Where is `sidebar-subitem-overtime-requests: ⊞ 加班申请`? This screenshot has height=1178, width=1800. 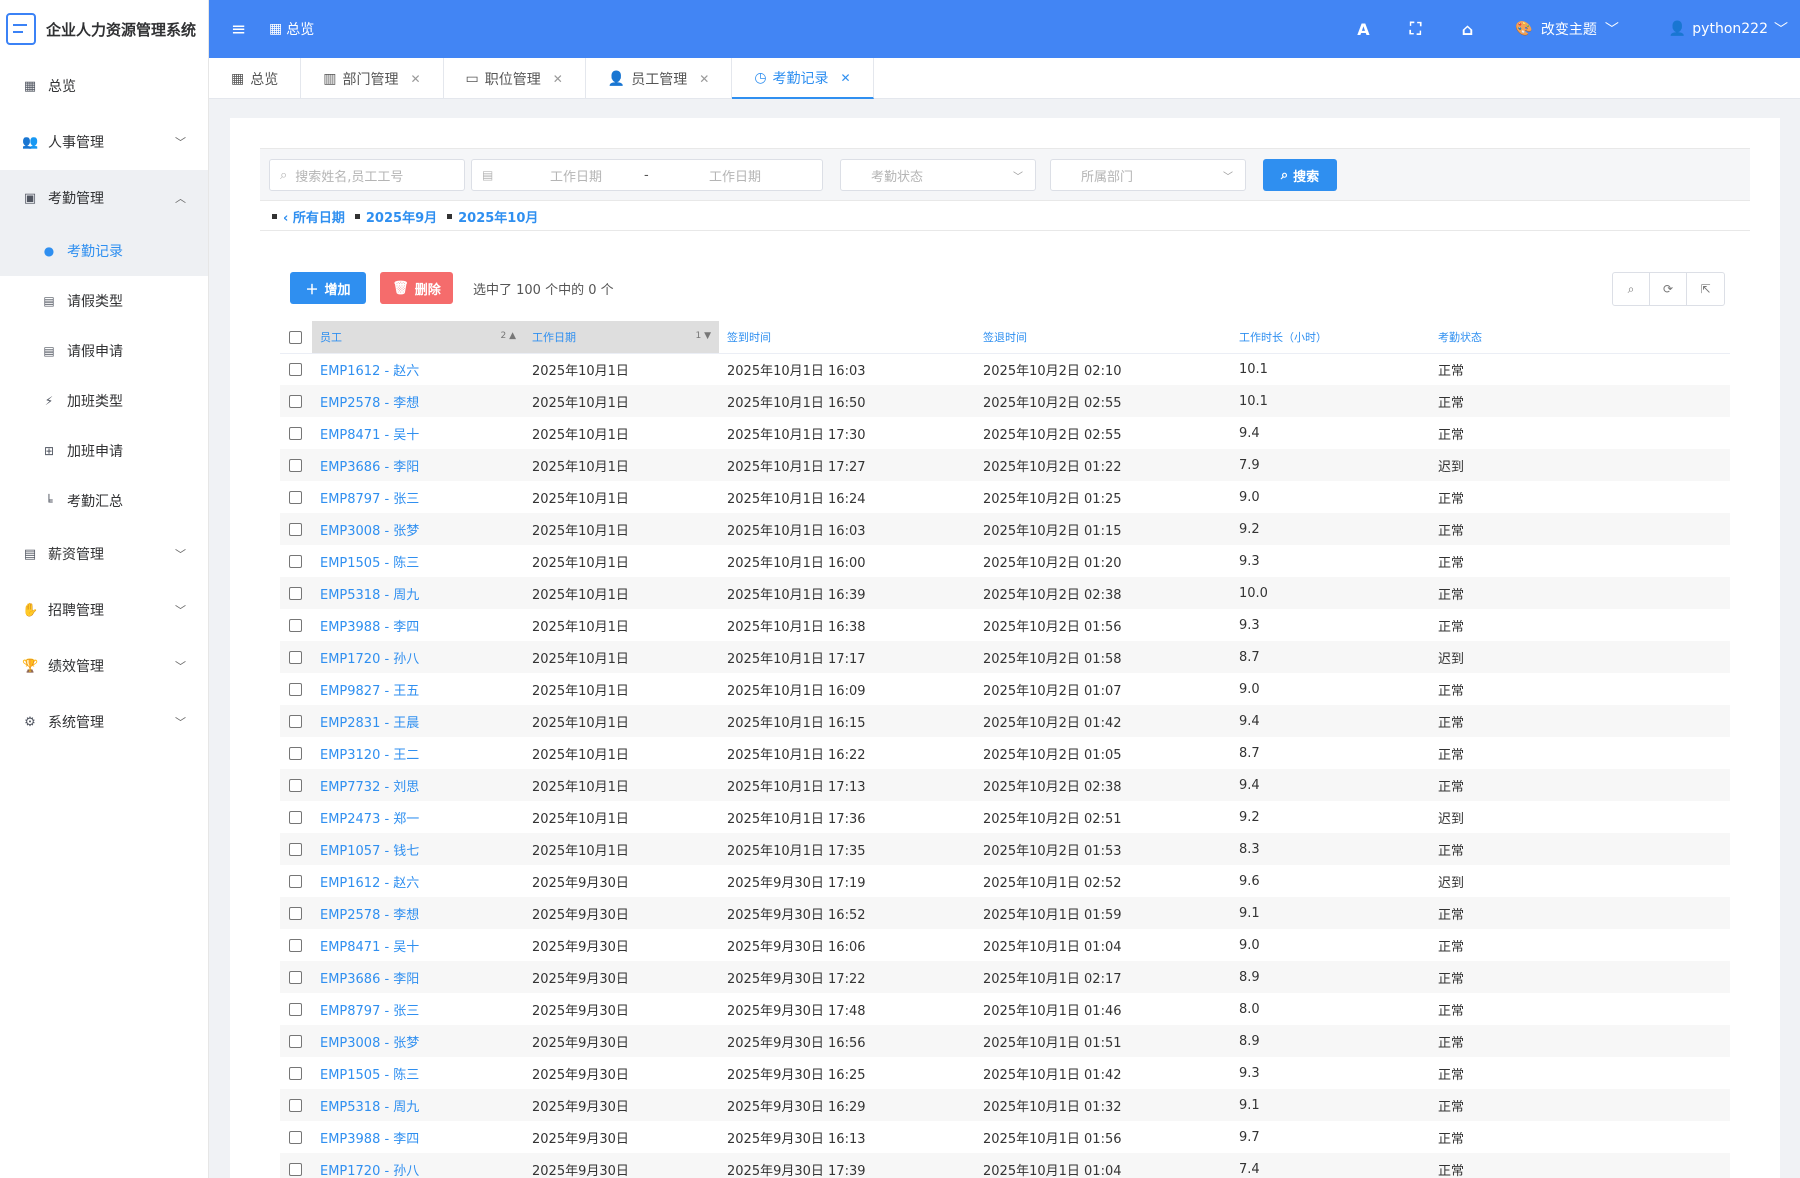
sidebar-subitem-overtime-requests: ⊞ 加班申请 is located at coordinates (104, 451).